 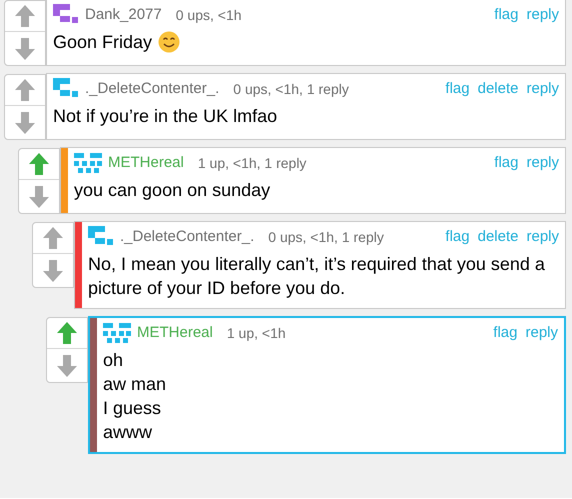 What do you see at coordinates (256, 333) in the screenshot?
I see `comment-meta: 1 up, <1h` at bounding box center [256, 333].